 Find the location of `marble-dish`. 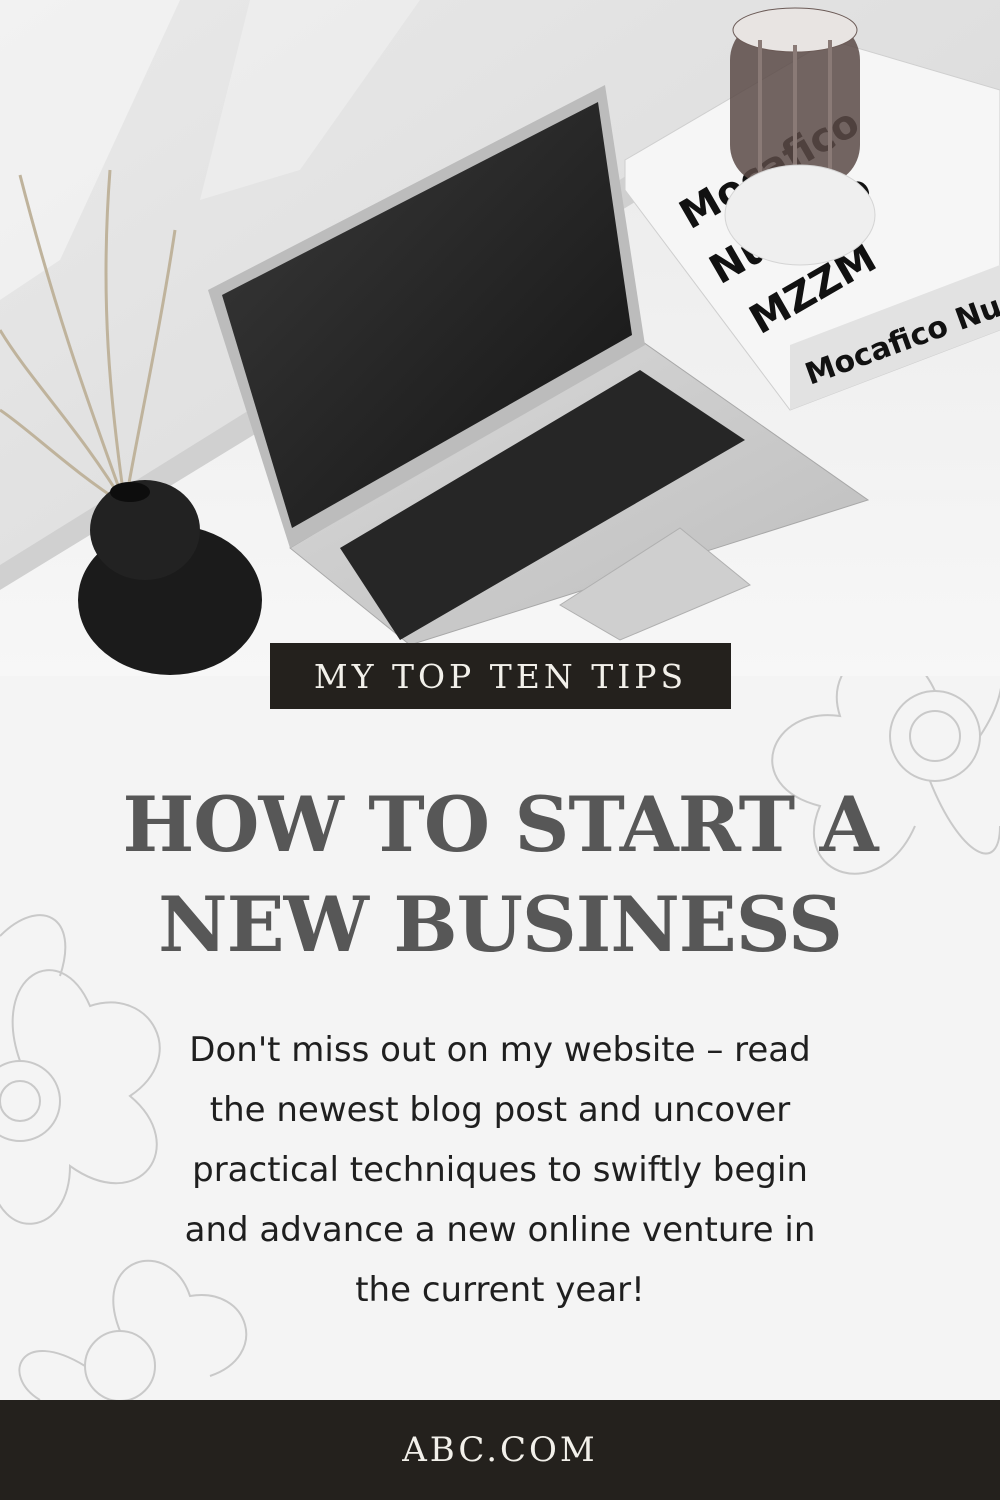

marble-dish is located at coordinates (800, 215).